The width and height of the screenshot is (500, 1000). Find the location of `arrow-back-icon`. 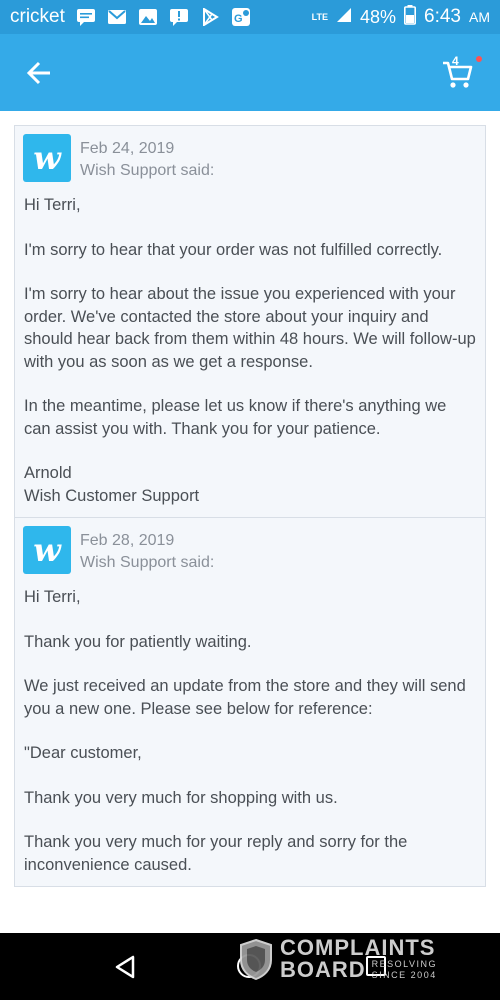

arrow-back-icon is located at coordinates (38, 73).